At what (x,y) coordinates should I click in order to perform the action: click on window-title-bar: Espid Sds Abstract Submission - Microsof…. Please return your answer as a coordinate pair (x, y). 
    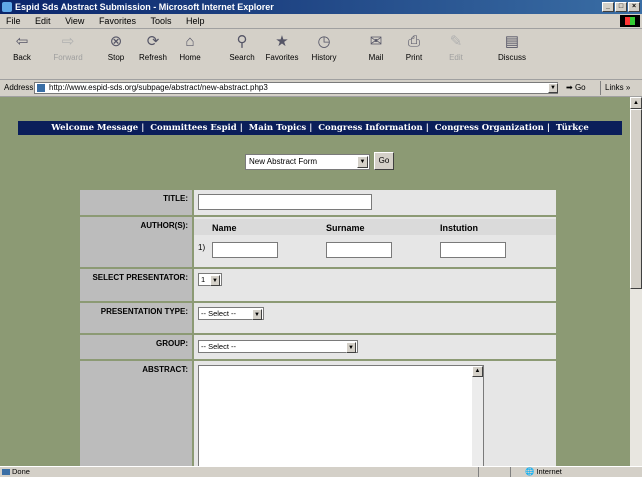
    Looking at the image, I should click on (321, 7).